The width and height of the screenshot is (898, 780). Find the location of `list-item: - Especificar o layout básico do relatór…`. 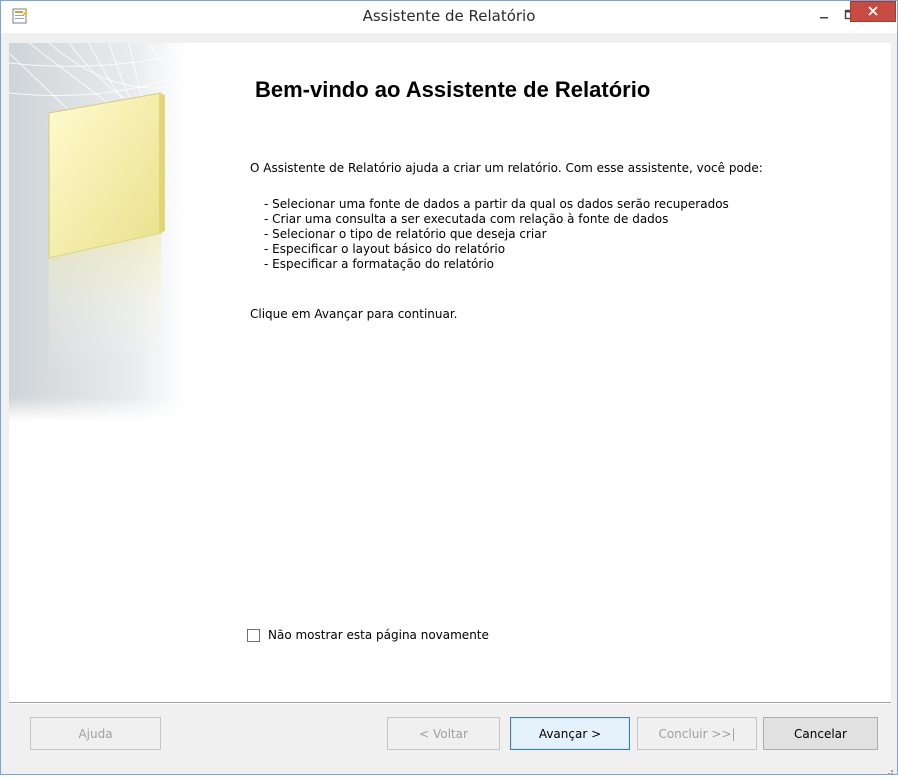

list-item: - Especificar o layout básico do relatór… is located at coordinates (385, 249).